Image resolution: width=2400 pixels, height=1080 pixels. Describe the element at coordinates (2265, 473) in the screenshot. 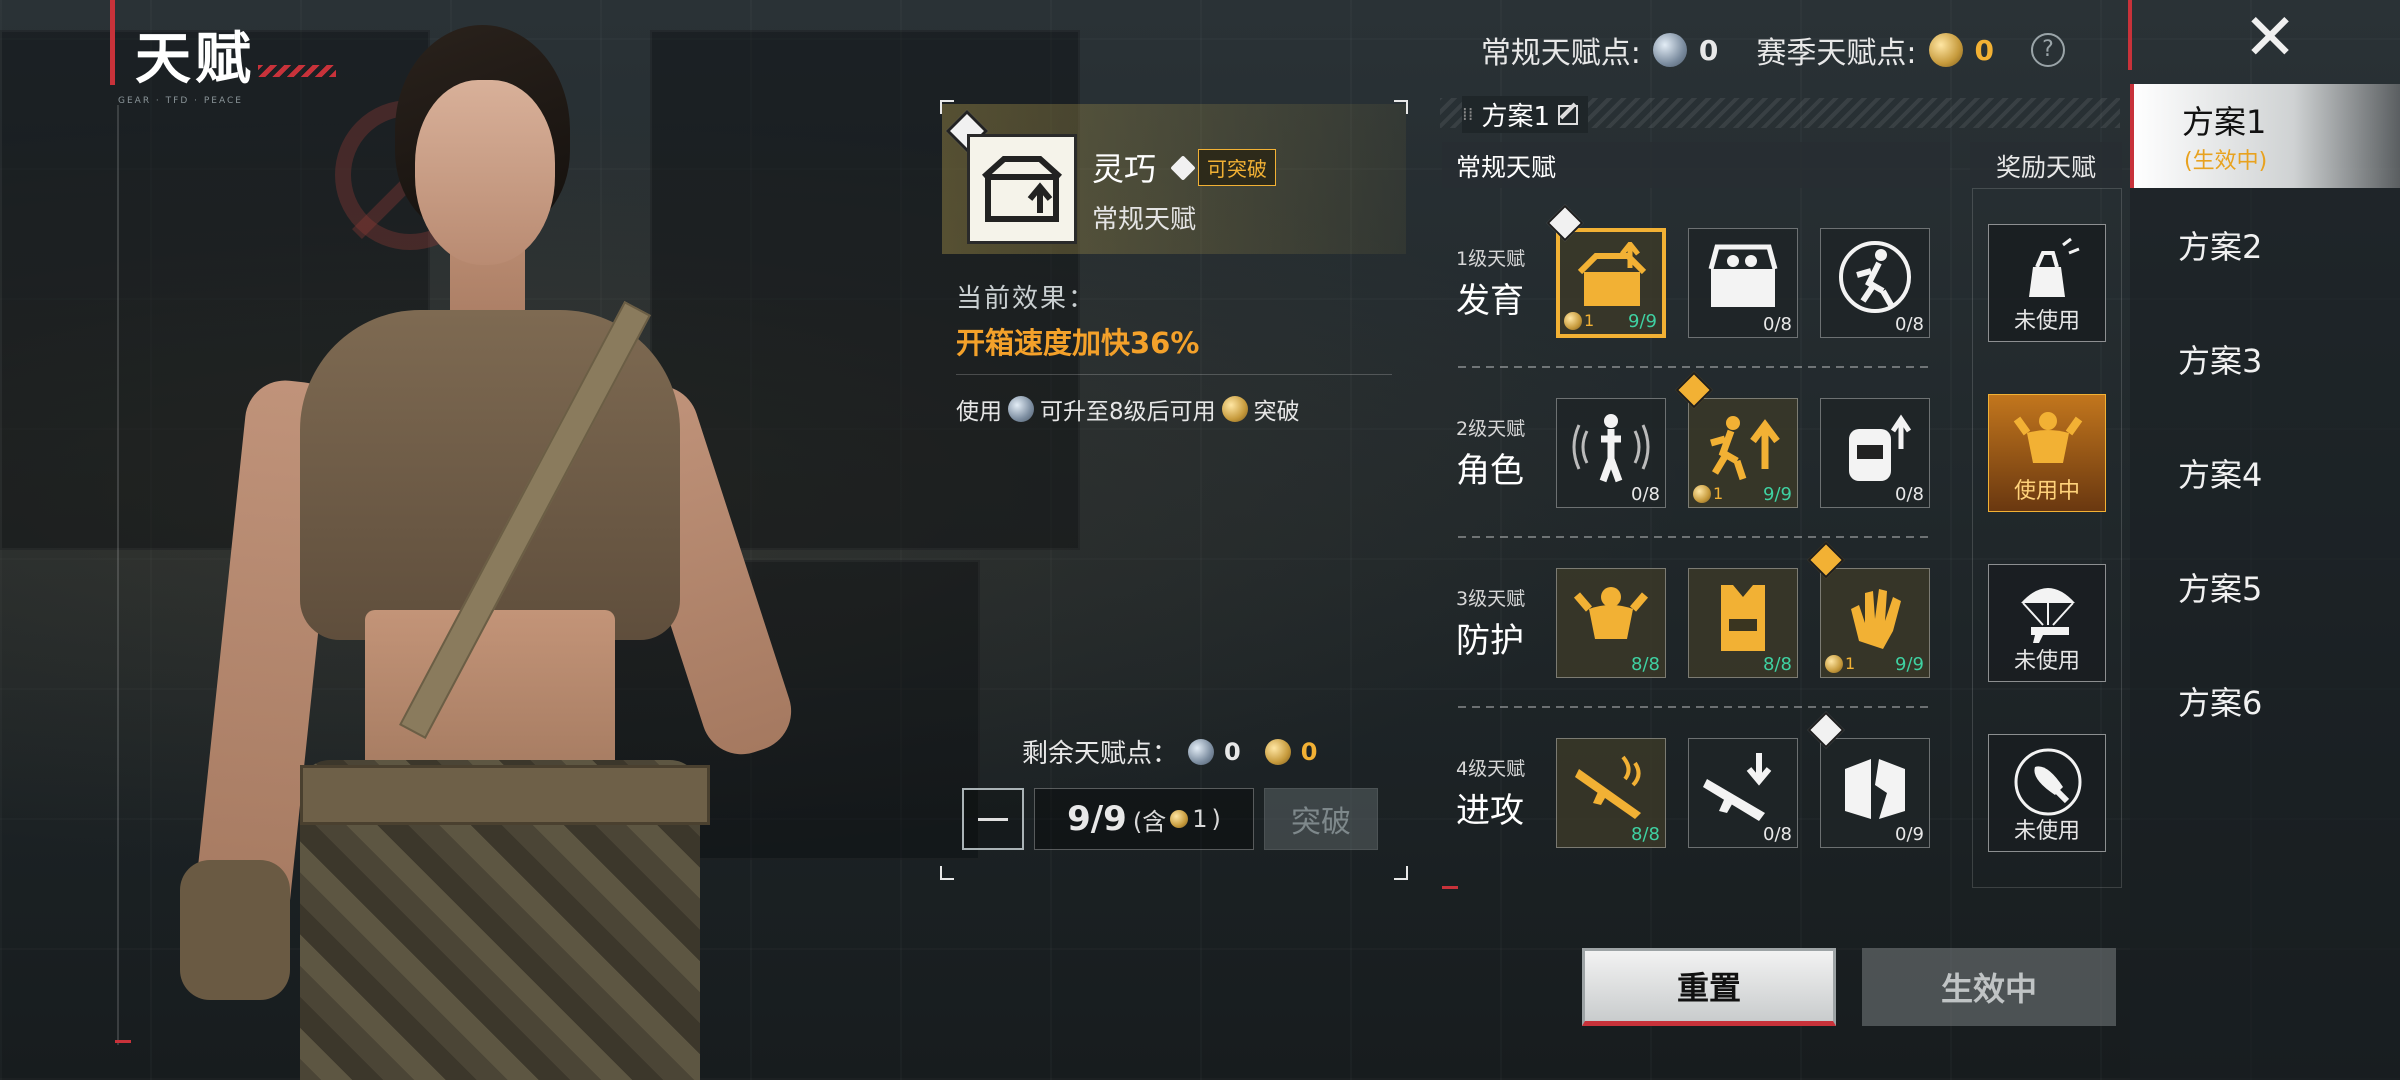

I see `plan-tab-4: 方案4` at that location.